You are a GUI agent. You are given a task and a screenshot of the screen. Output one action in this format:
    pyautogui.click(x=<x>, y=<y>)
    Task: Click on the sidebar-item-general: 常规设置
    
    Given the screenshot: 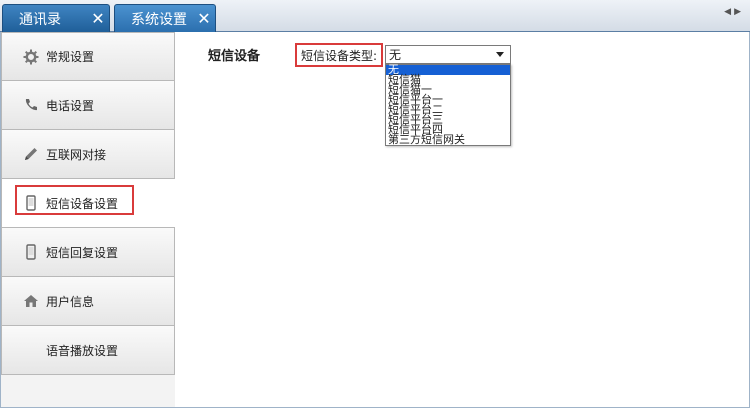 What is the action you would take?
    pyautogui.click(x=88, y=56)
    